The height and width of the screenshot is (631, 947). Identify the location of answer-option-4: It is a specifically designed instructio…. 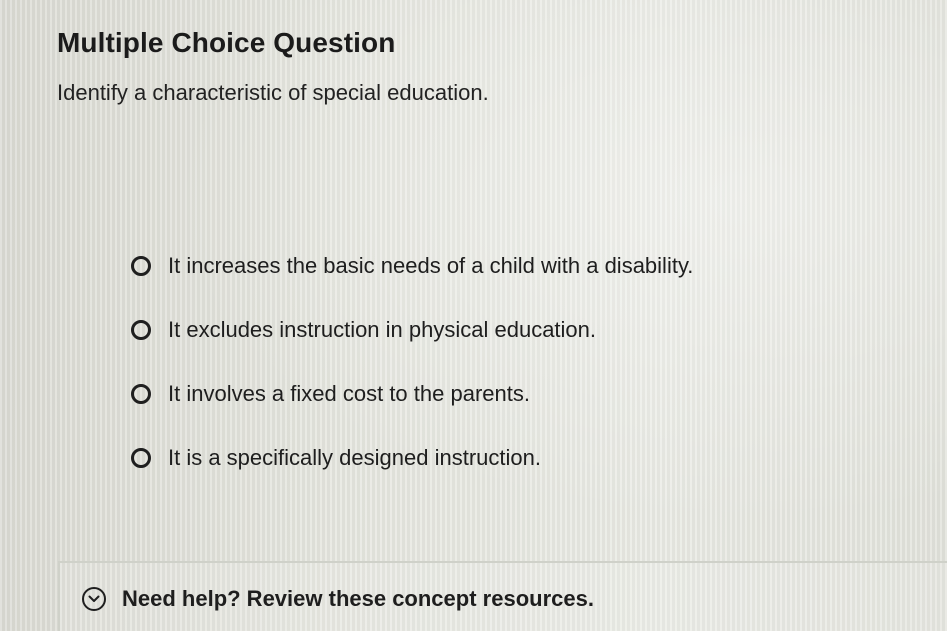
(412, 458).